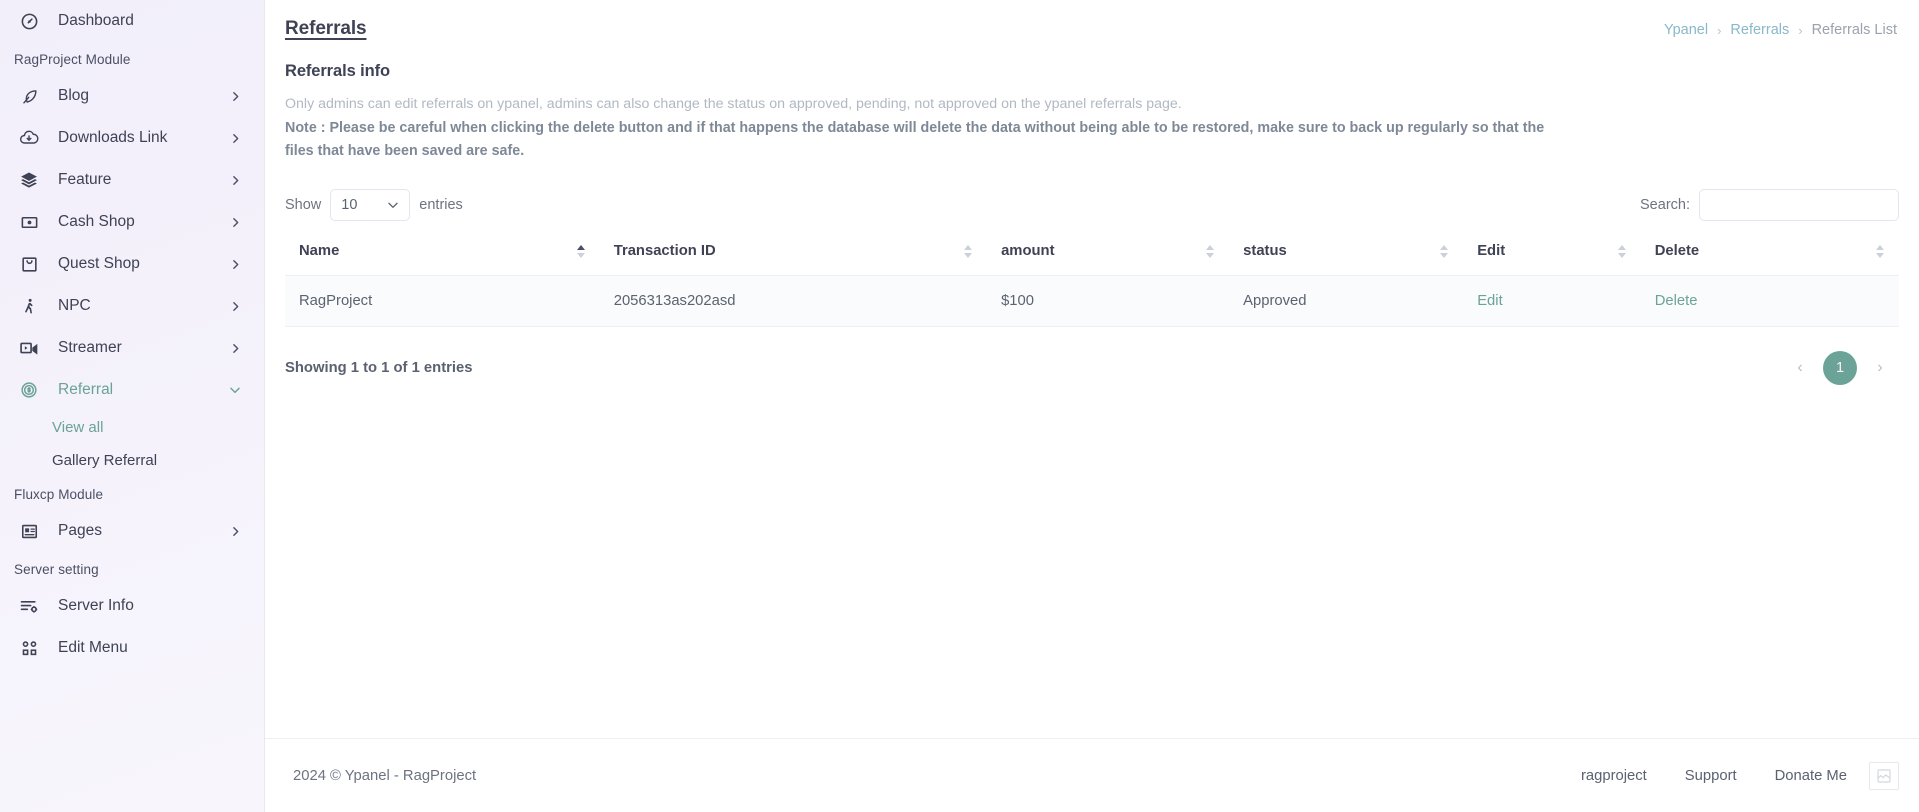 This screenshot has height=812, width=1919. What do you see at coordinates (793, 259) in the screenshot?
I see `column-header-transaction-id: Transaction ID` at bounding box center [793, 259].